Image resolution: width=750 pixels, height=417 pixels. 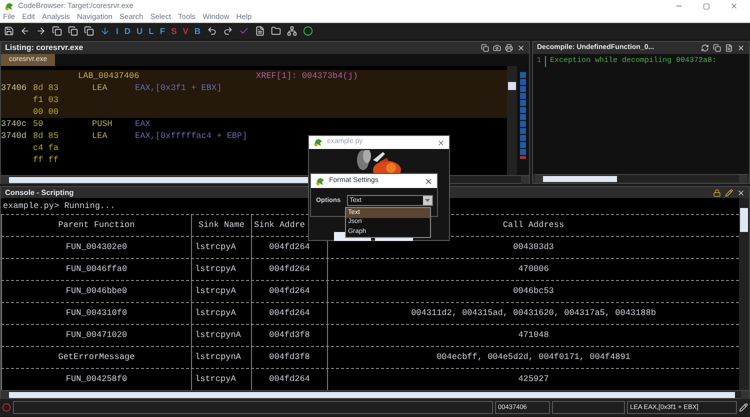 I want to click on redo-icon, so click(x=227, y=31).